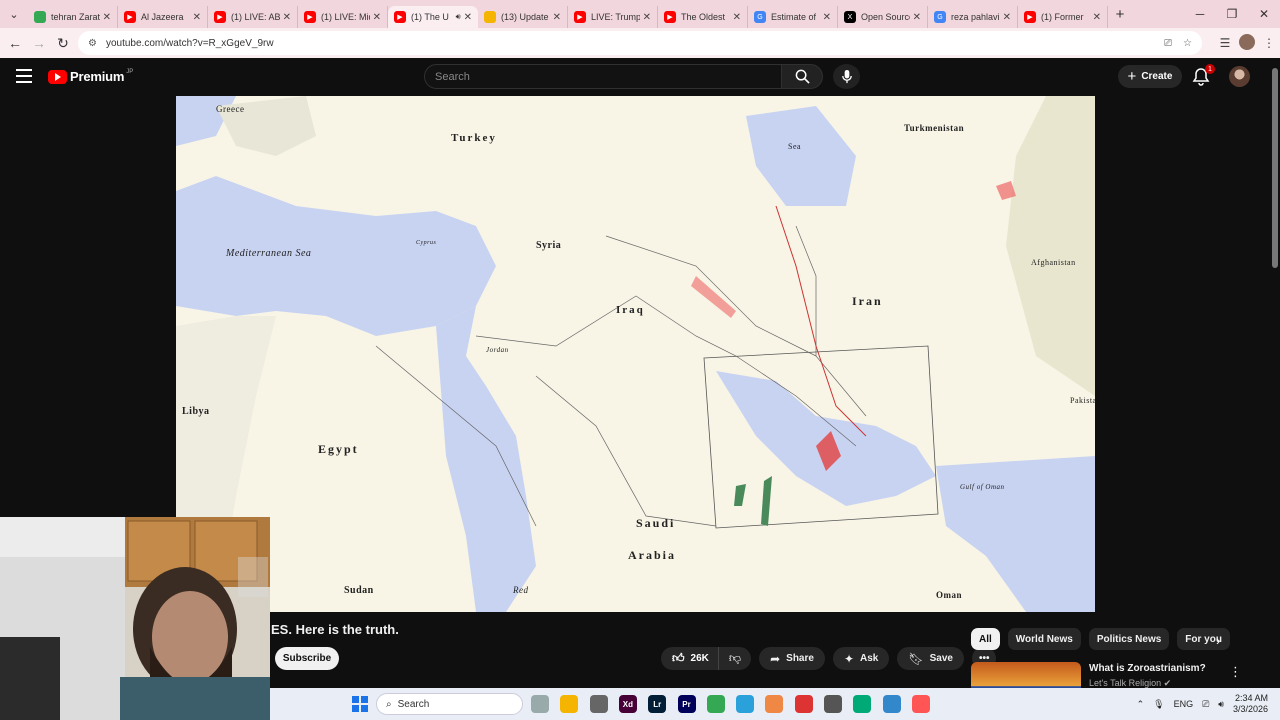  I want to click on ask-button: ✦ Ask, so click(861, 658).